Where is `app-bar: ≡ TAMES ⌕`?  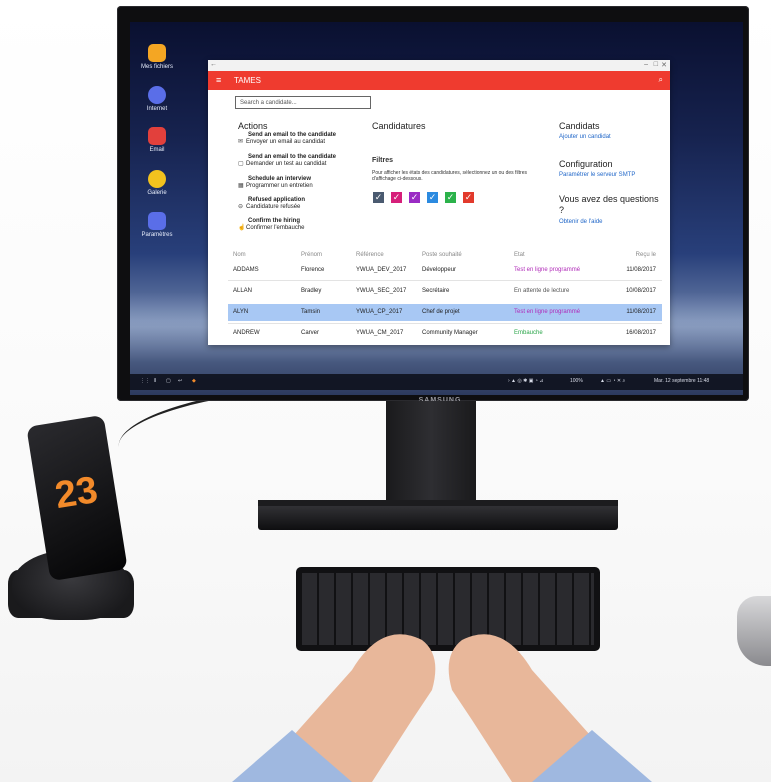 app-bar: ≡ TAMES ⌕ is located at coordinates (439, 80).